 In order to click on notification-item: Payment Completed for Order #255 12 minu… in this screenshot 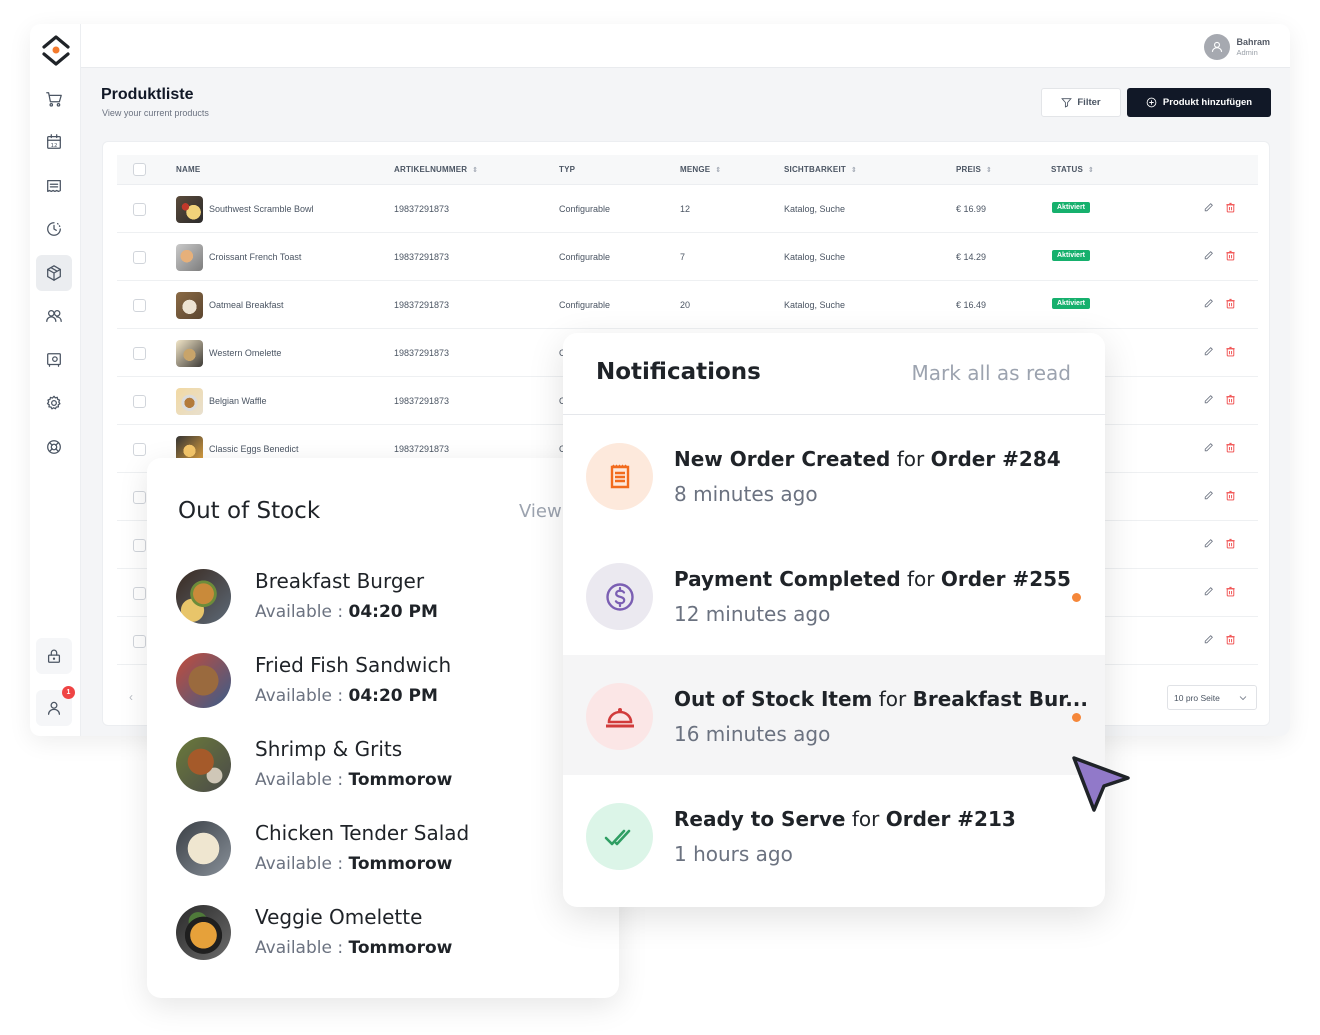, I will do `click(834, 595)`.